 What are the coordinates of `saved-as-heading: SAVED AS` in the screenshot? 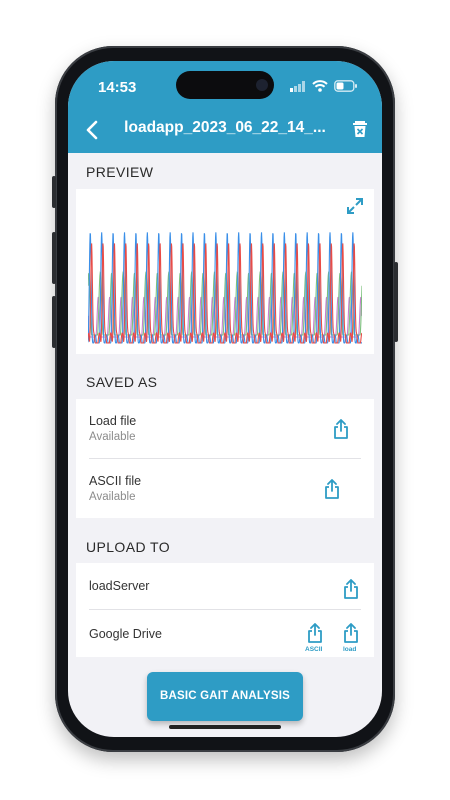 It's located at (122, 382).